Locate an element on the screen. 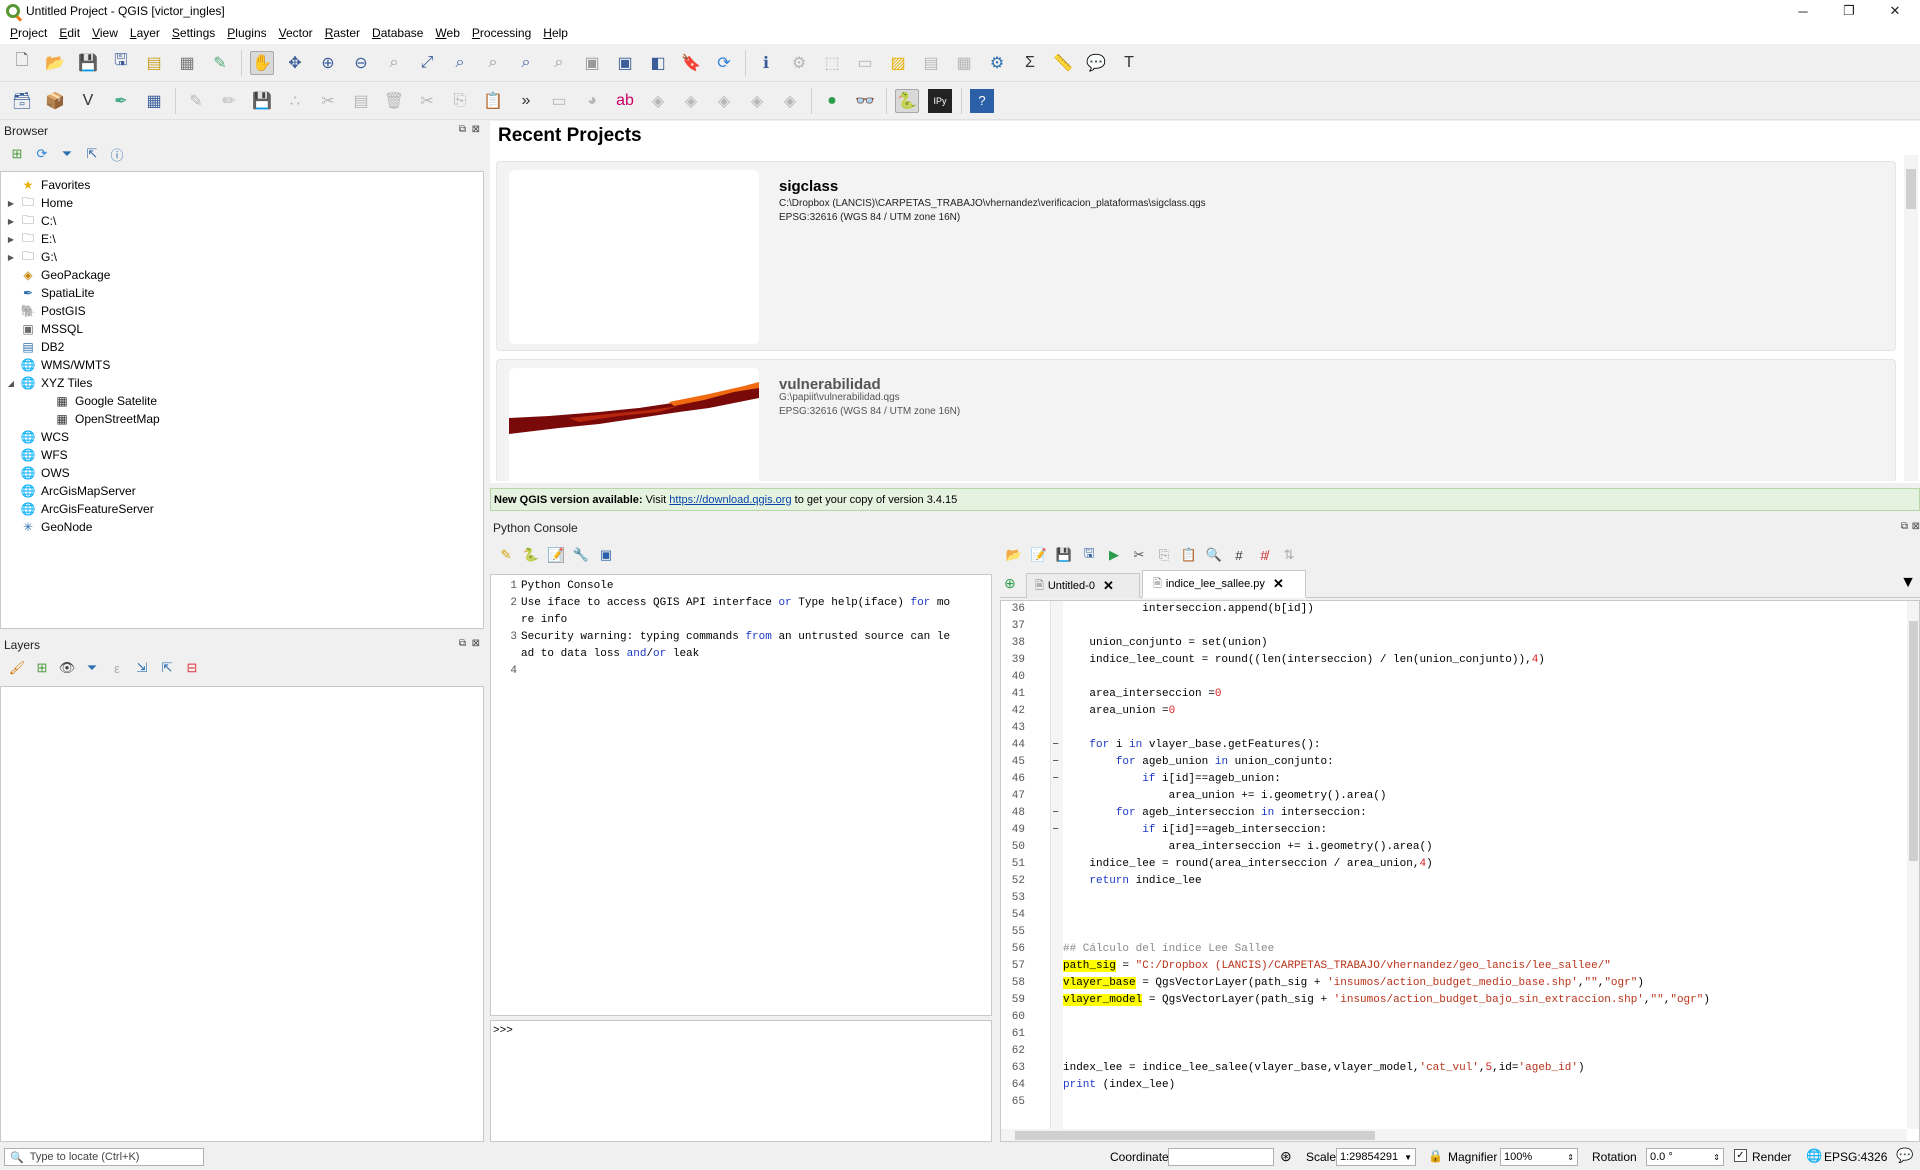 Image resolution: width=1920 pixels, height=1170 pixels. toggle-extents-icon: ⊛ is located at coordinates (1286, 1156).